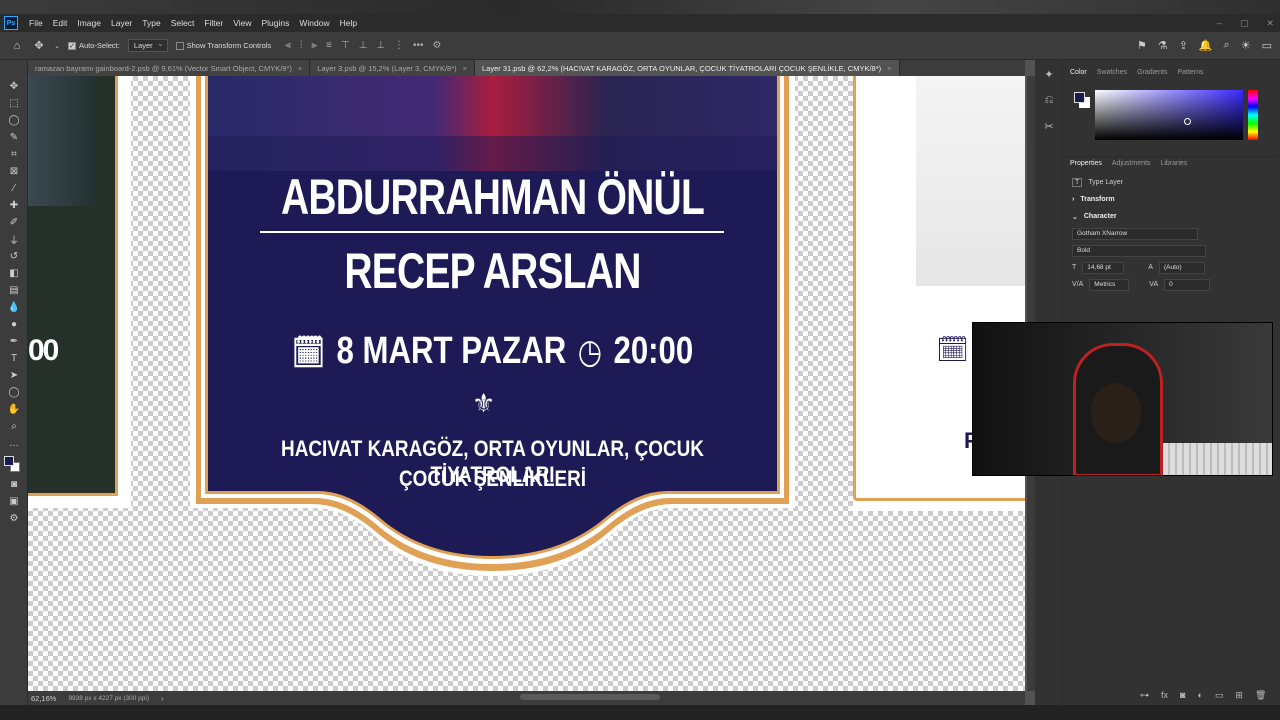  I want to click on menu-view: View, so click(242, 23).